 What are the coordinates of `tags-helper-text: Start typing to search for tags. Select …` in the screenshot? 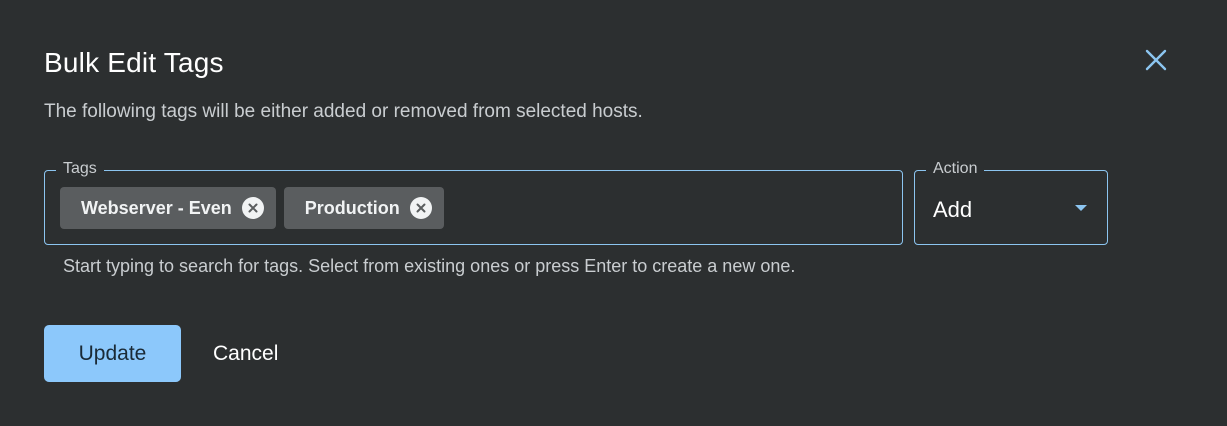 It's located at (429, 266).